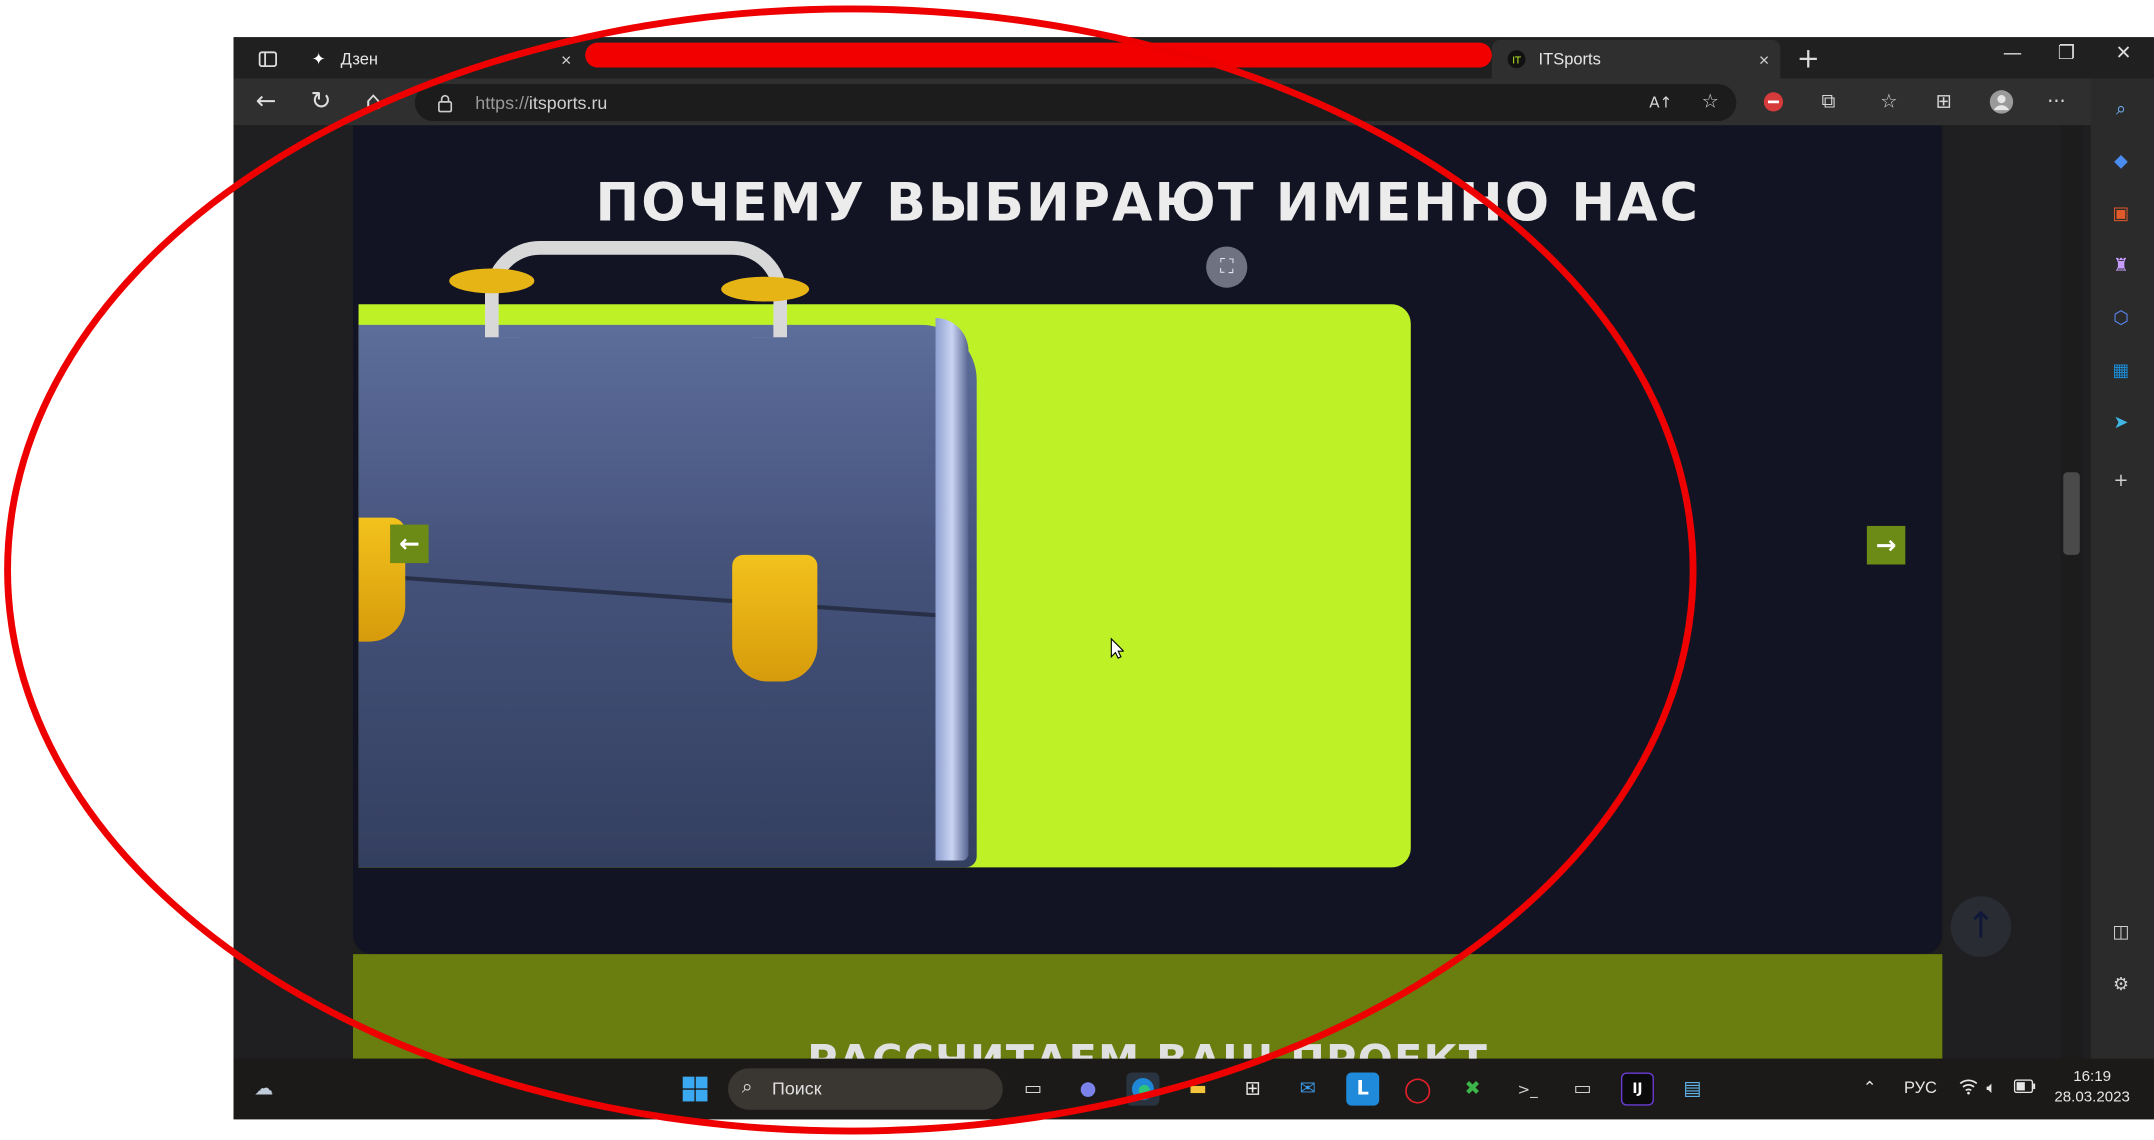 The height and width of the screenshot is (1140, 2154). Describe the element at coordinates (2071, 592) in the screenshot. I see `scrollbar` at that location.